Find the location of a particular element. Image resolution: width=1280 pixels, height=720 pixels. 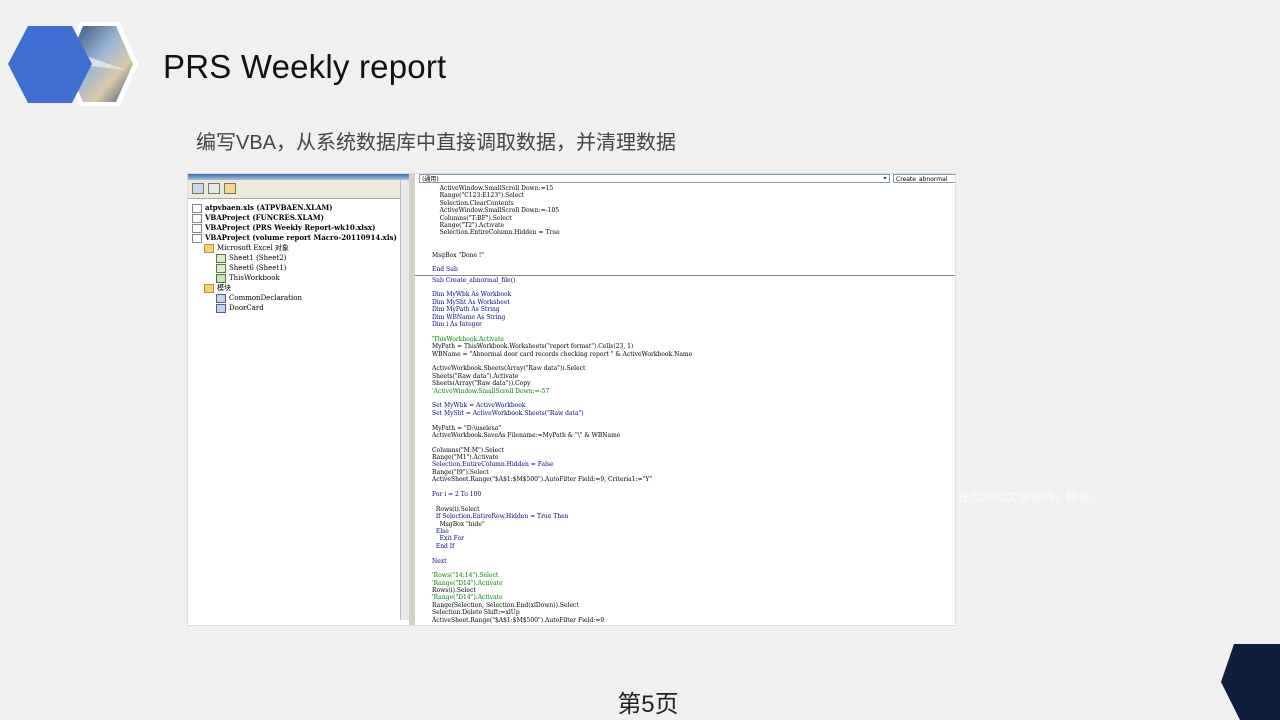

code-line: Else is located at coordinates (440, 531).